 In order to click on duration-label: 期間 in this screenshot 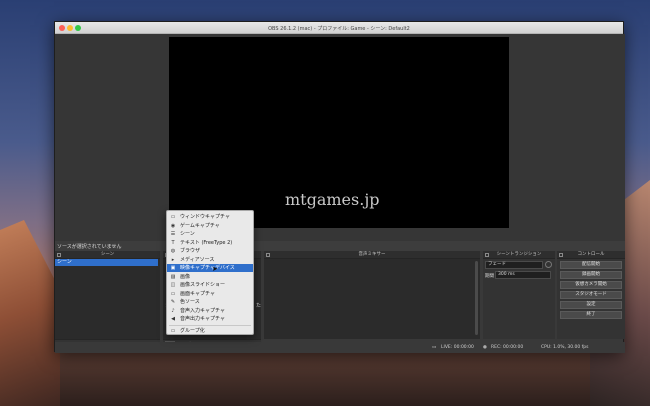, I will do `click(489, 276)`.